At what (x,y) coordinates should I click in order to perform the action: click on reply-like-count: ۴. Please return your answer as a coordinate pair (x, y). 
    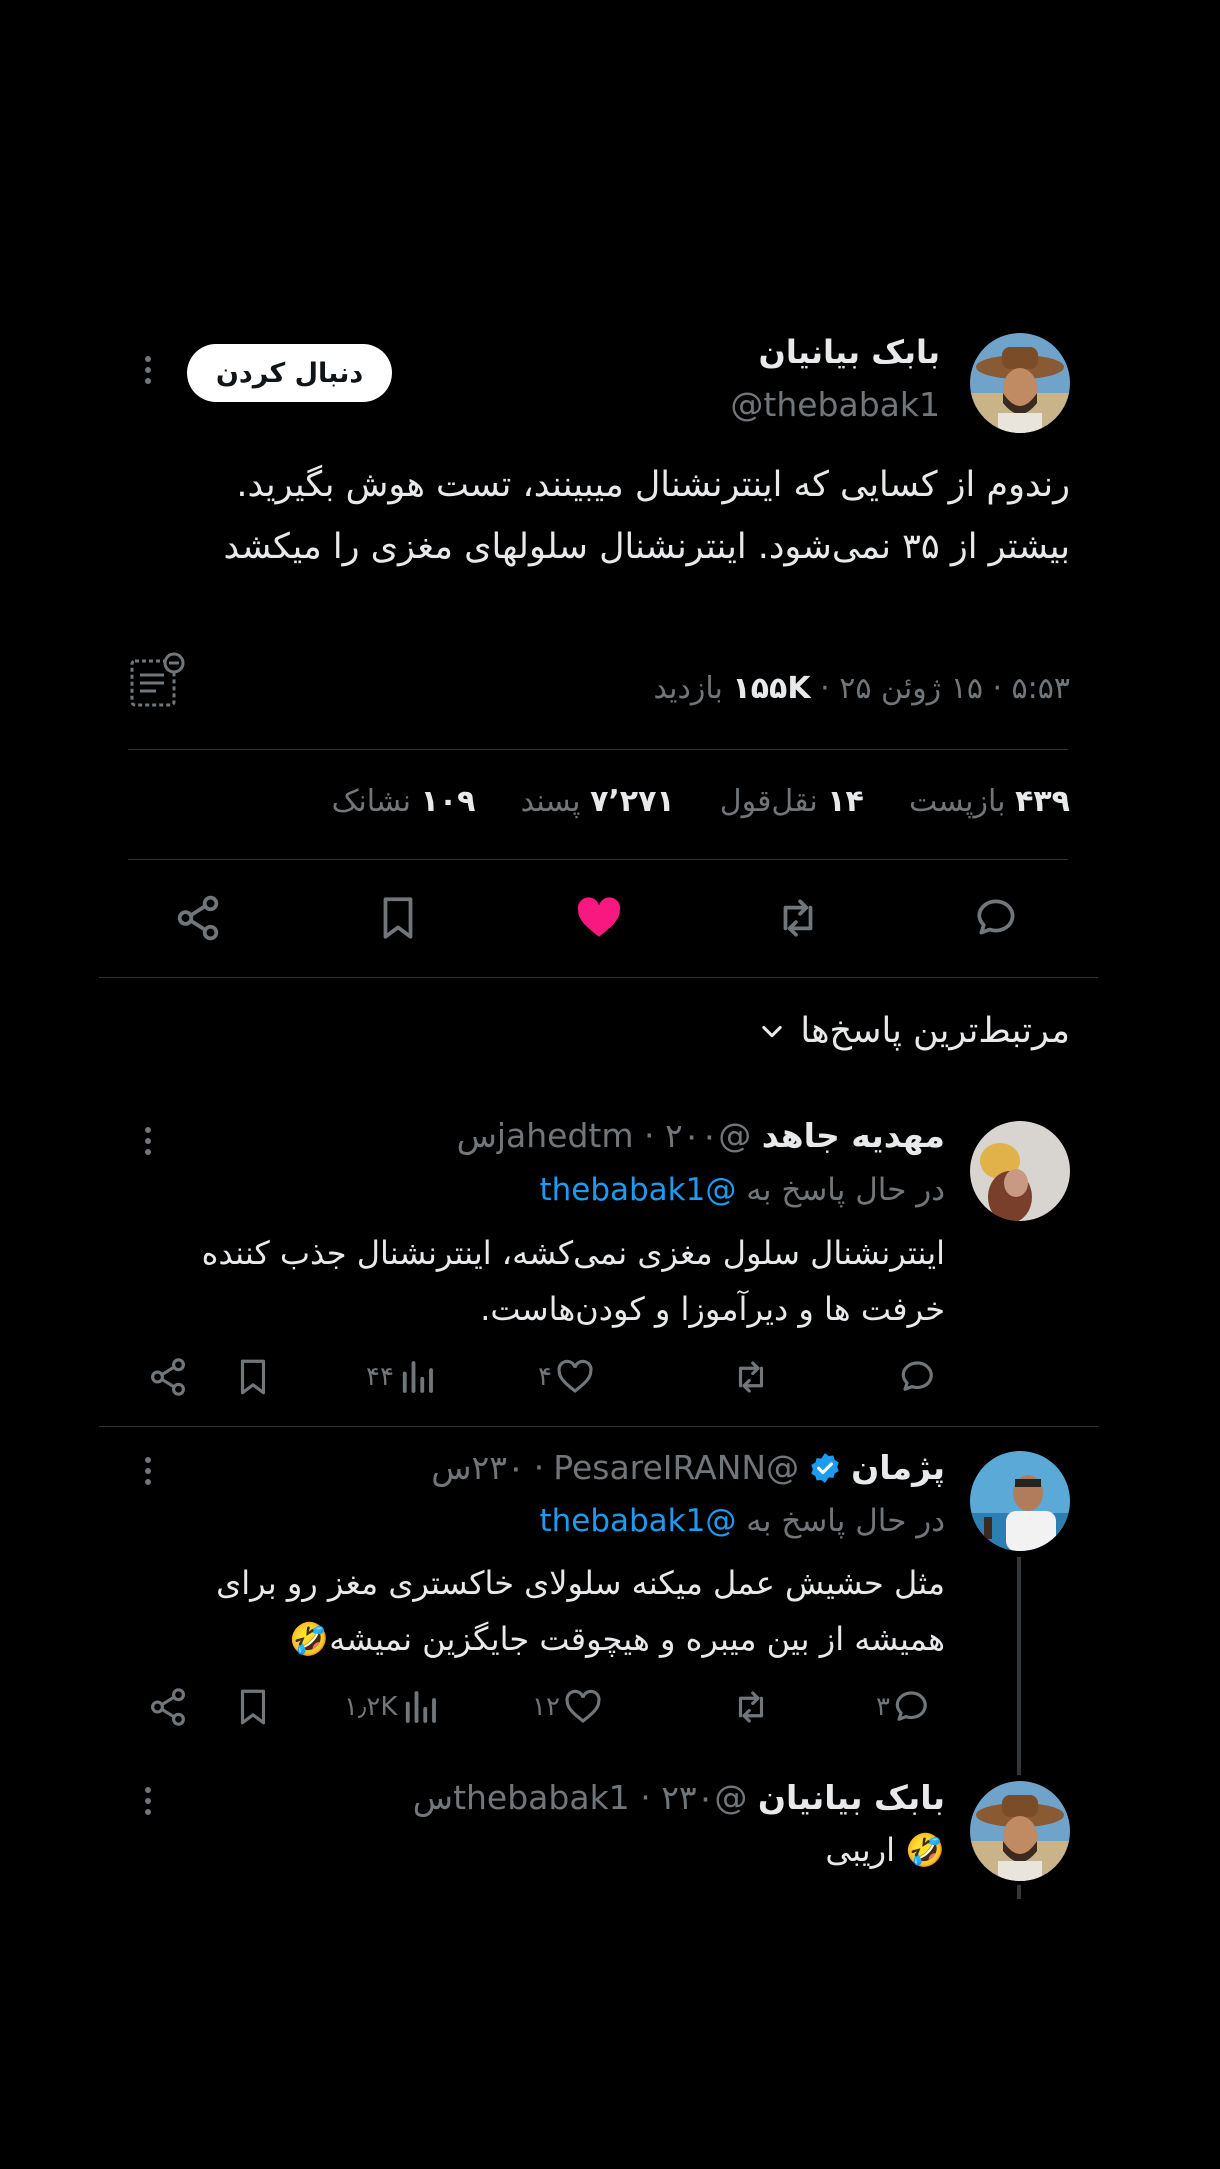
    Looking at the image, I should click on (545, 1377).